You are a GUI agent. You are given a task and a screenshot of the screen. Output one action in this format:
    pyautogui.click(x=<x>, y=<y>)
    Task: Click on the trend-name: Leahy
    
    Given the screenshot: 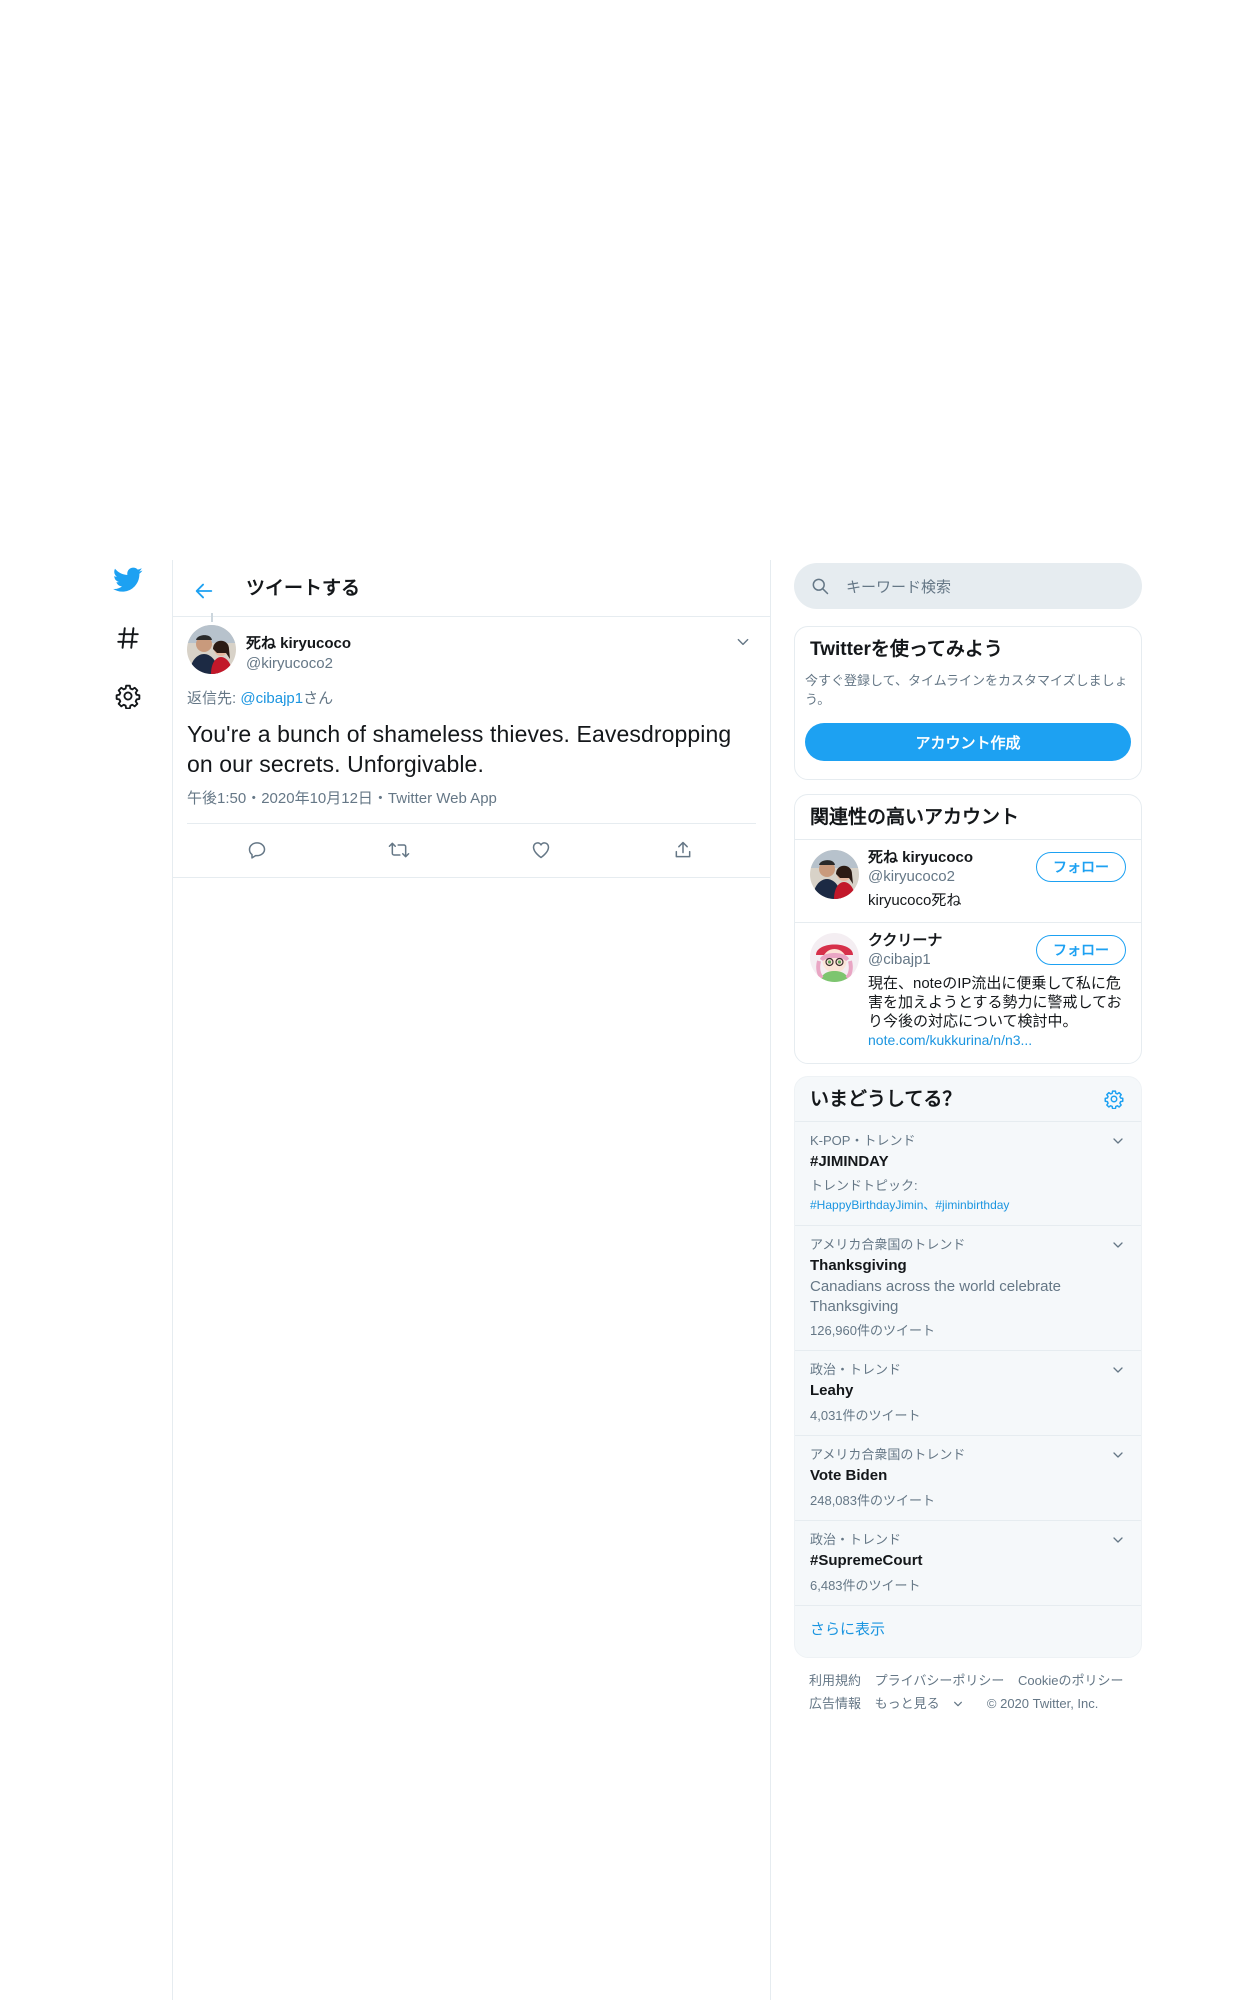 What is the action you would take?
    pyautogui.click(x=832, y=1390)
    